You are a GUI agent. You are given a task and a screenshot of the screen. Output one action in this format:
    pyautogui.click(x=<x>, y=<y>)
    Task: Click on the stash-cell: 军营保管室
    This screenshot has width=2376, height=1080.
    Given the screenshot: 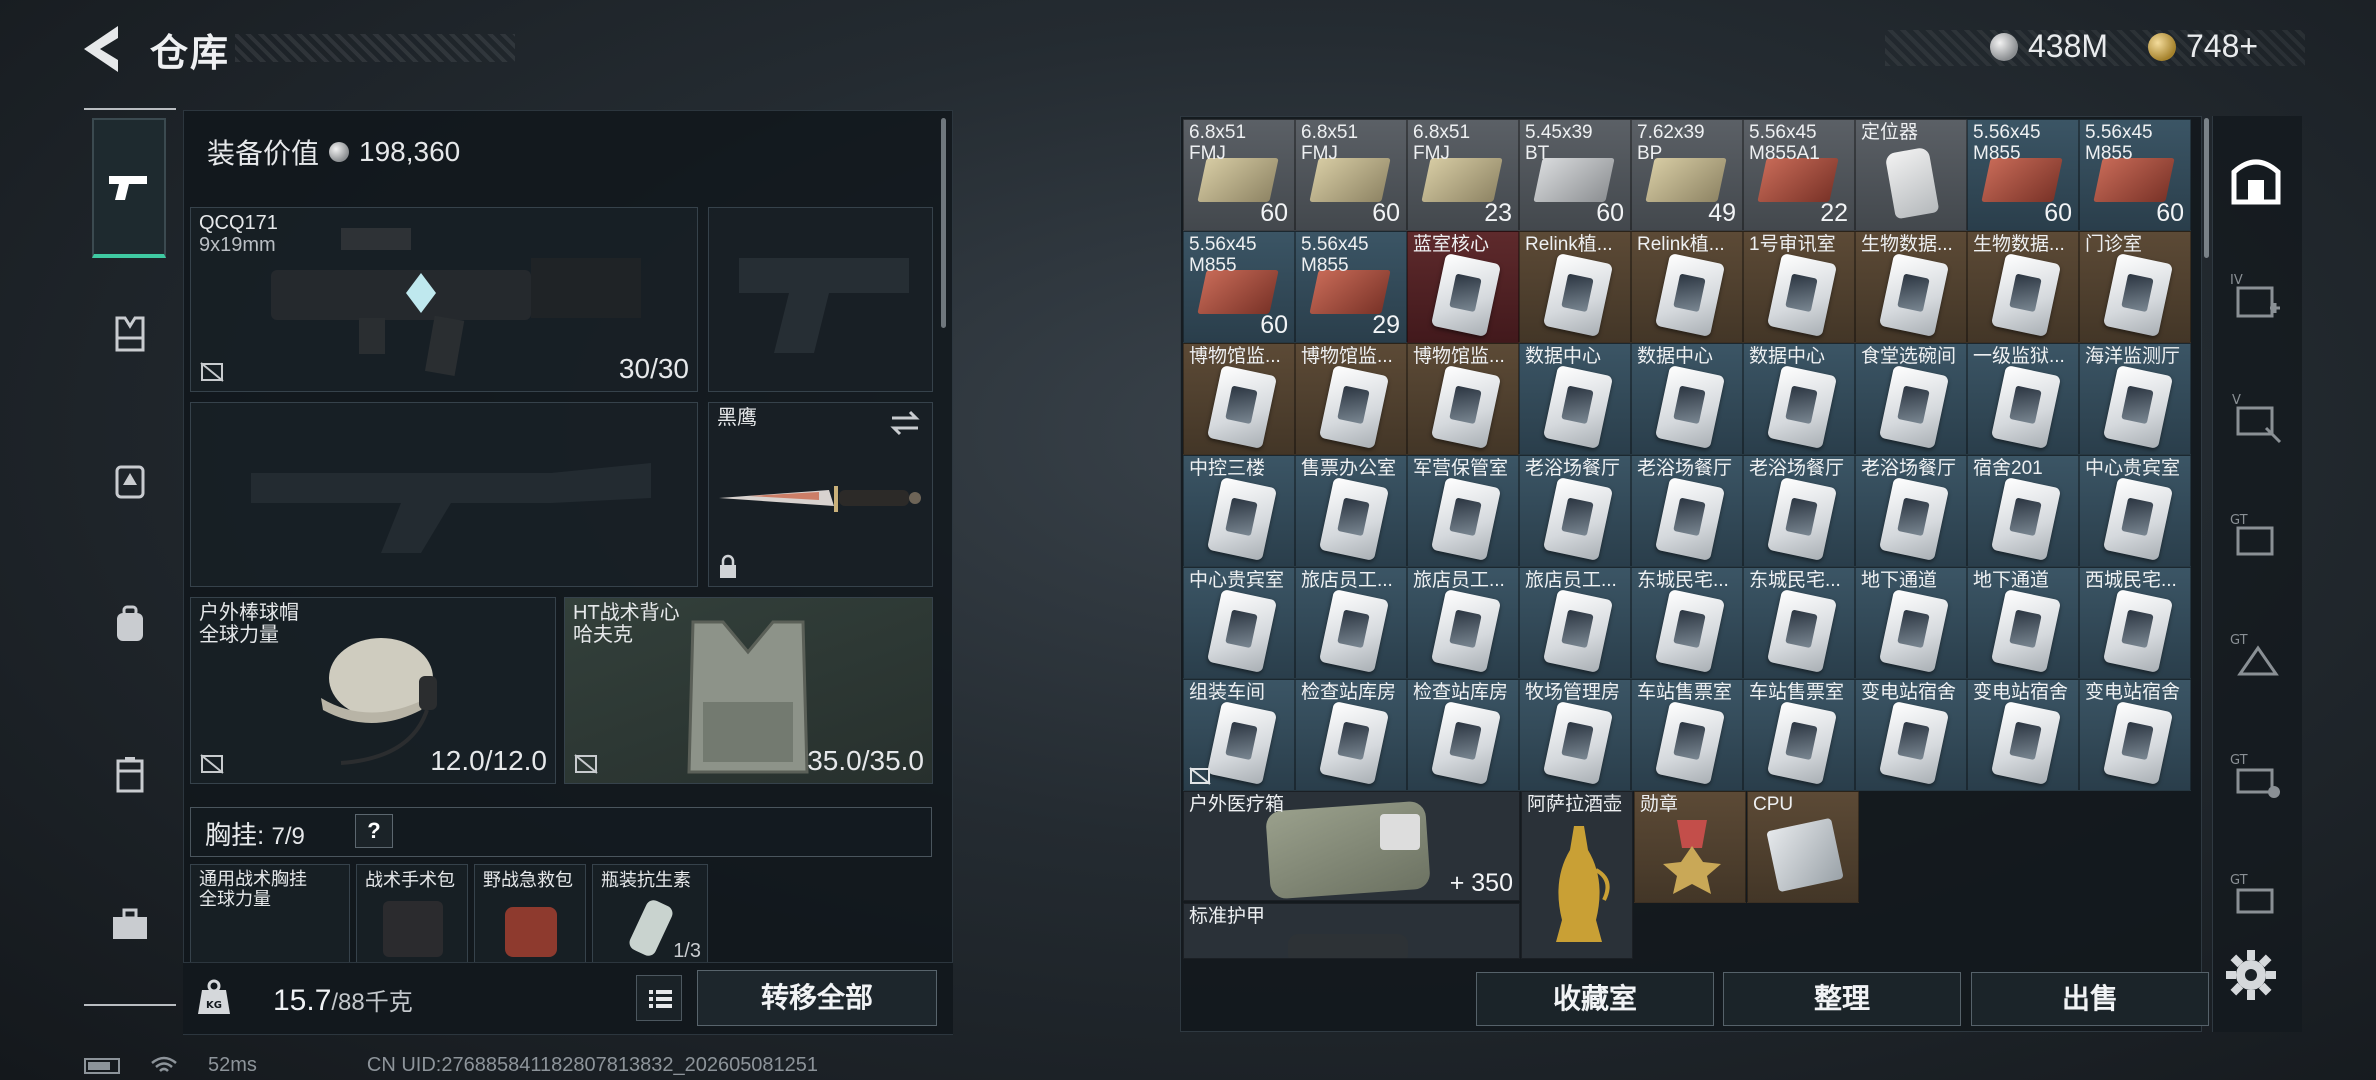 What is the action you would take?
    pyautogui.click(x=1463, y=511)
    